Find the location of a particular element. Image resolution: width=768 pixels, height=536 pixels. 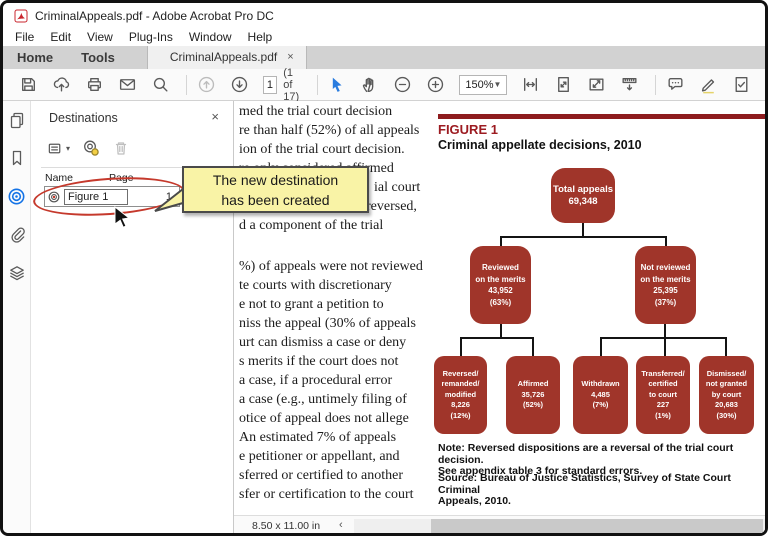

body-text-line: a case (e.g., untimely filing of is located at coordinates (323, 399).